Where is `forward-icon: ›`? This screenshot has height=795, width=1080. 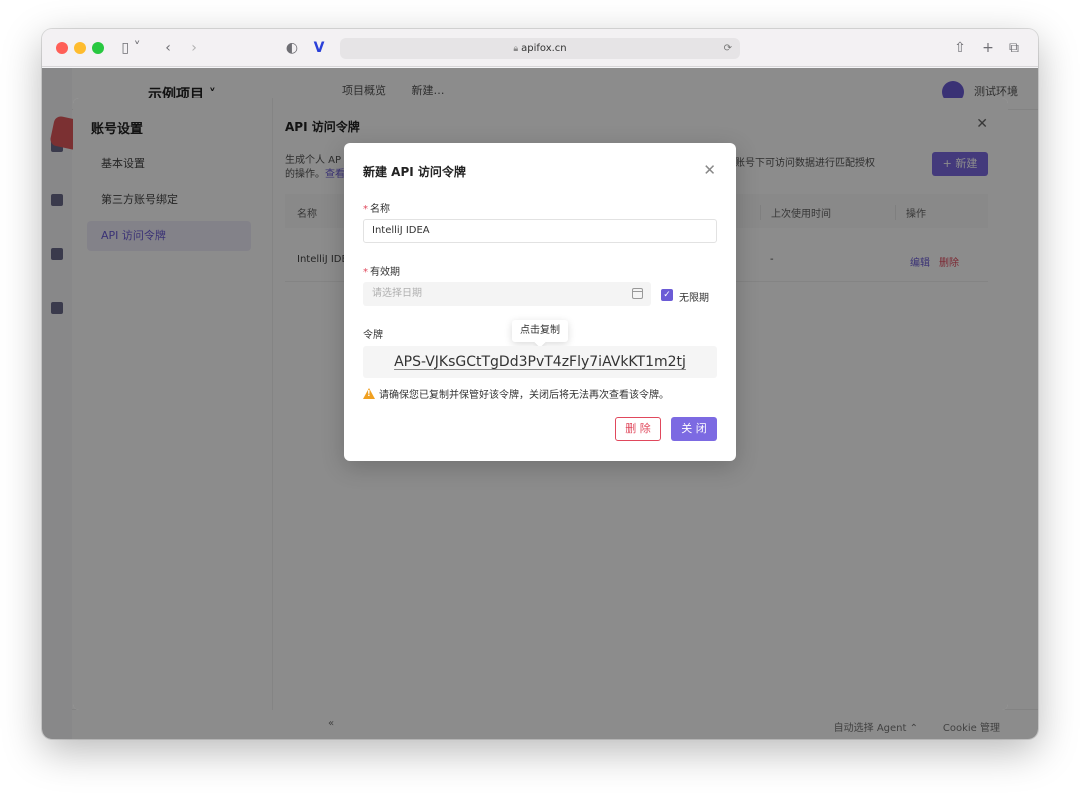
forward-icon: › is located at coordinates (194, 48).